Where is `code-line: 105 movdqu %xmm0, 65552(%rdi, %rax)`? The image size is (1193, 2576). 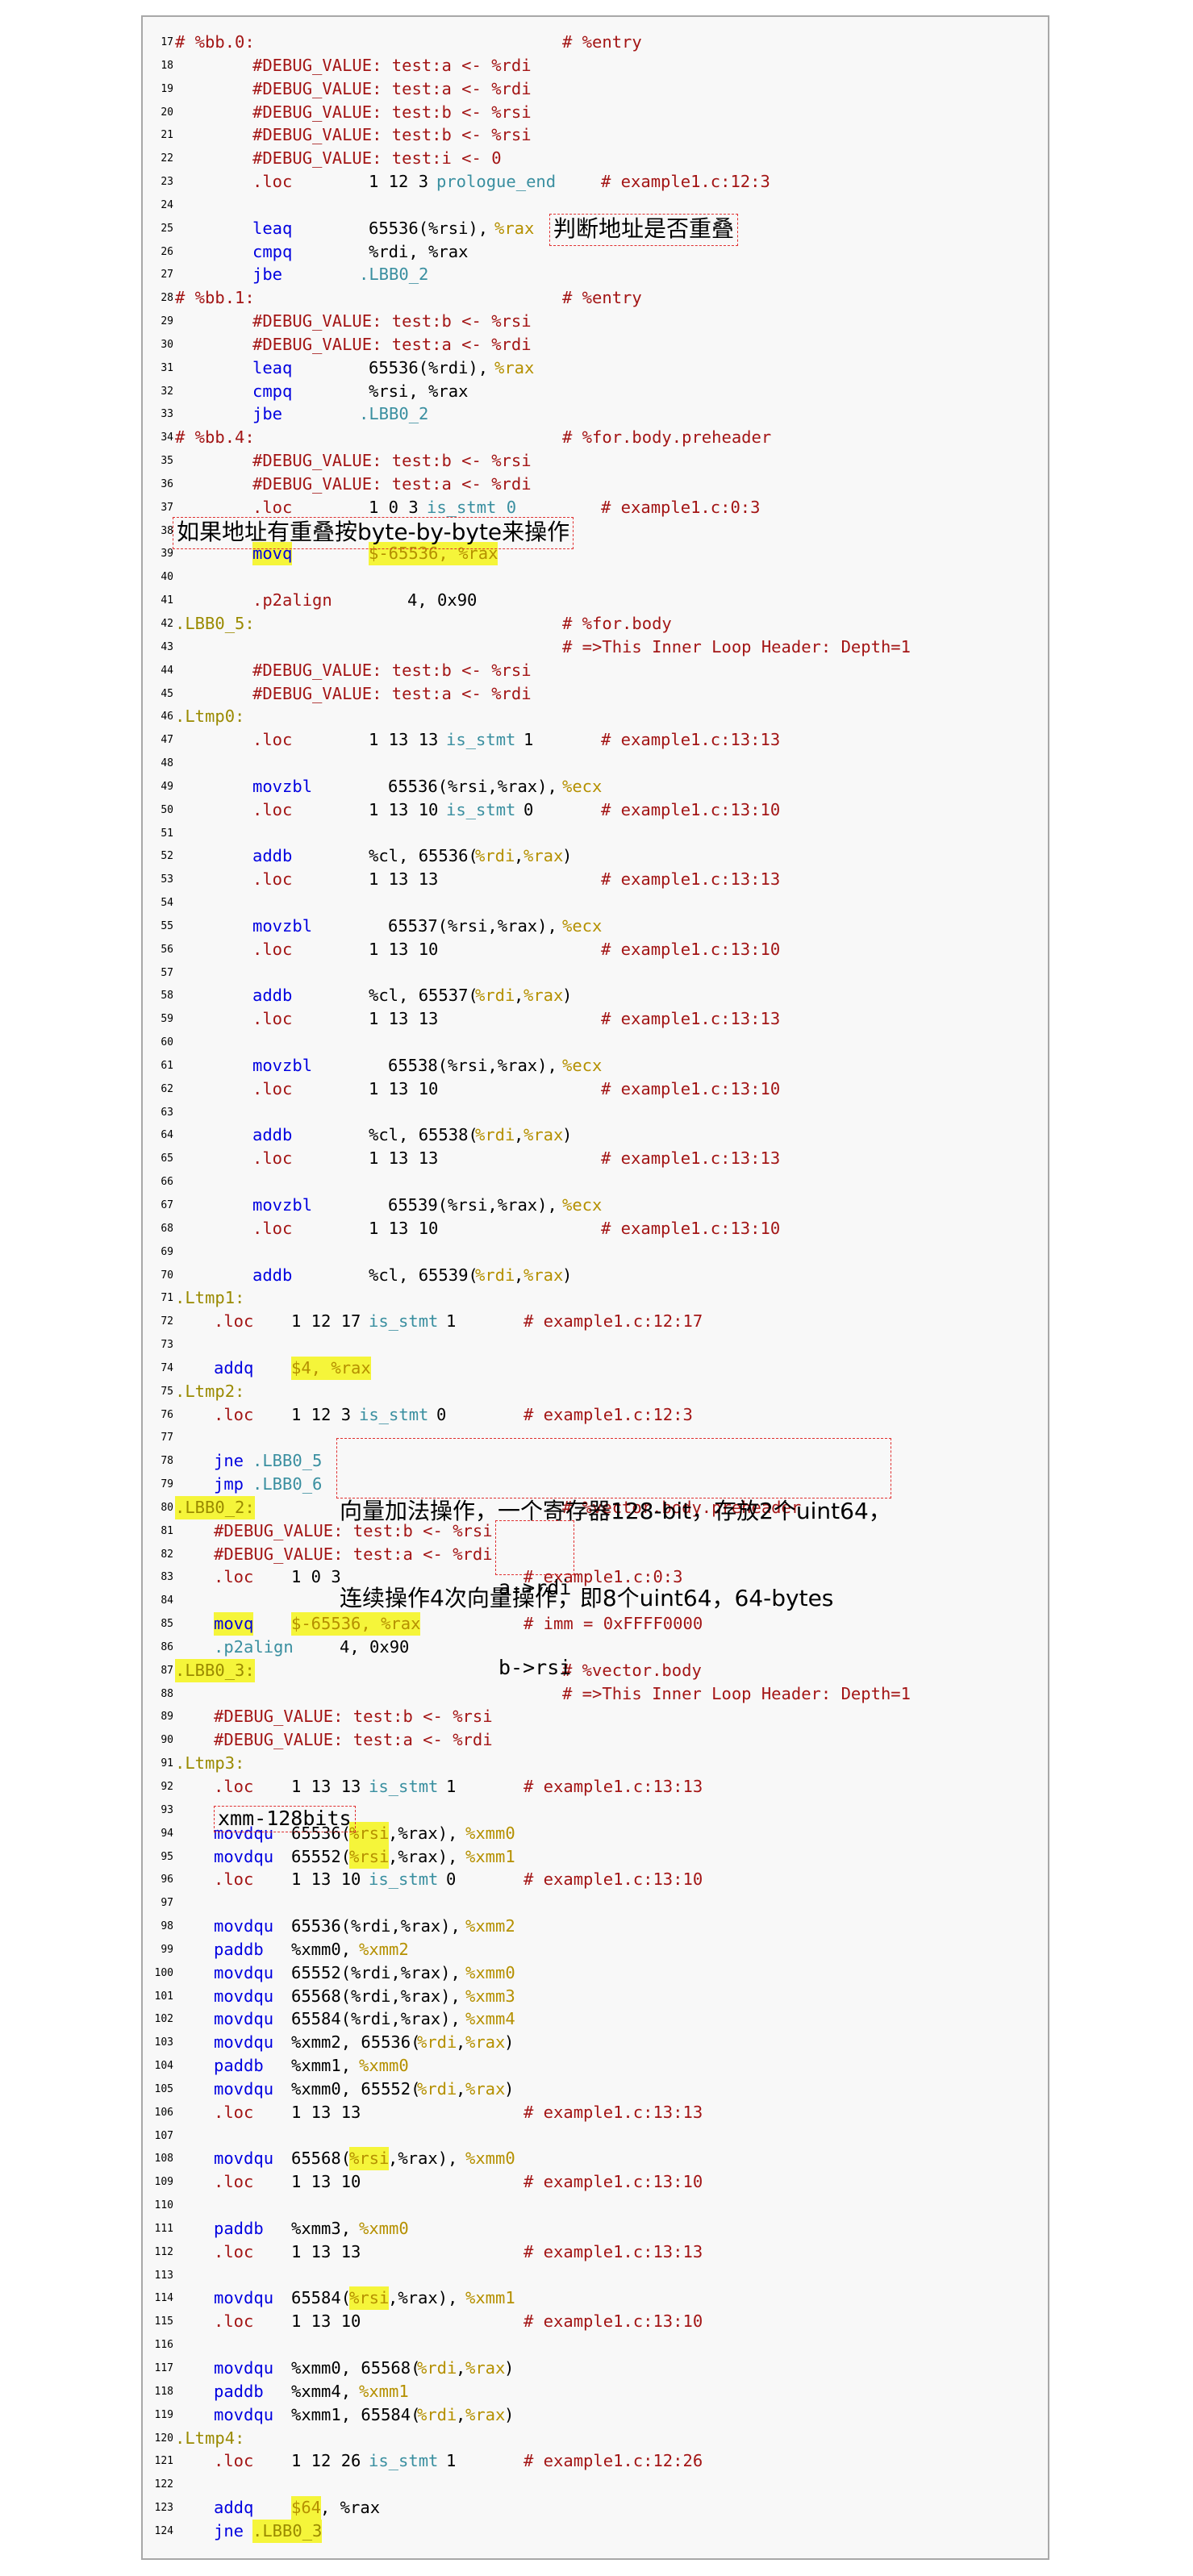 code-line: 105 movdqu %xmm0, 65552(%rdi, %rax) is located at coordinates (586, 2089).